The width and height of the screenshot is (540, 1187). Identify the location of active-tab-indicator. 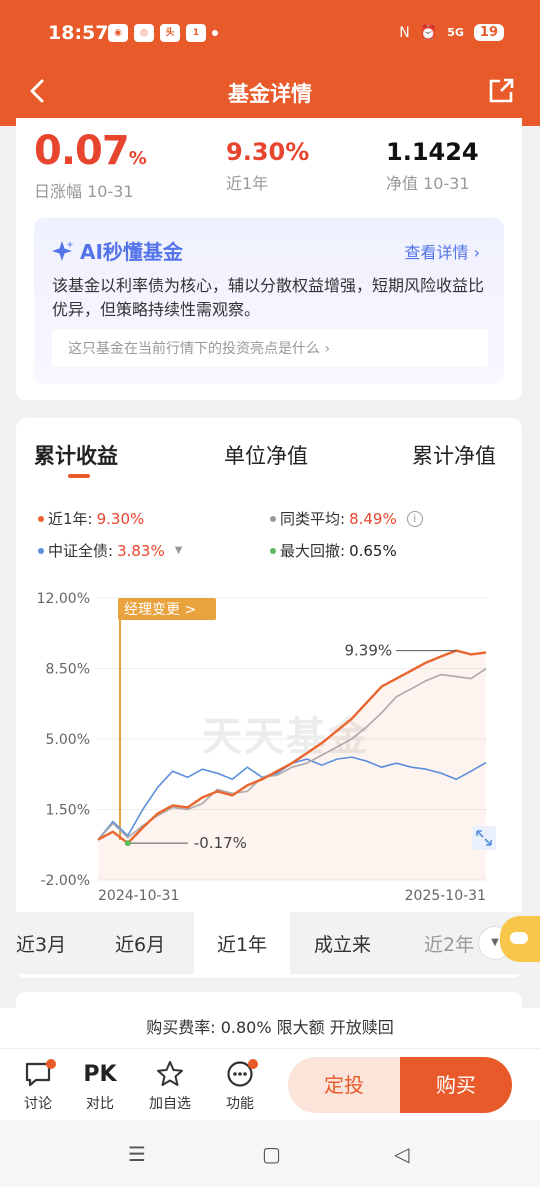
(79, 476).